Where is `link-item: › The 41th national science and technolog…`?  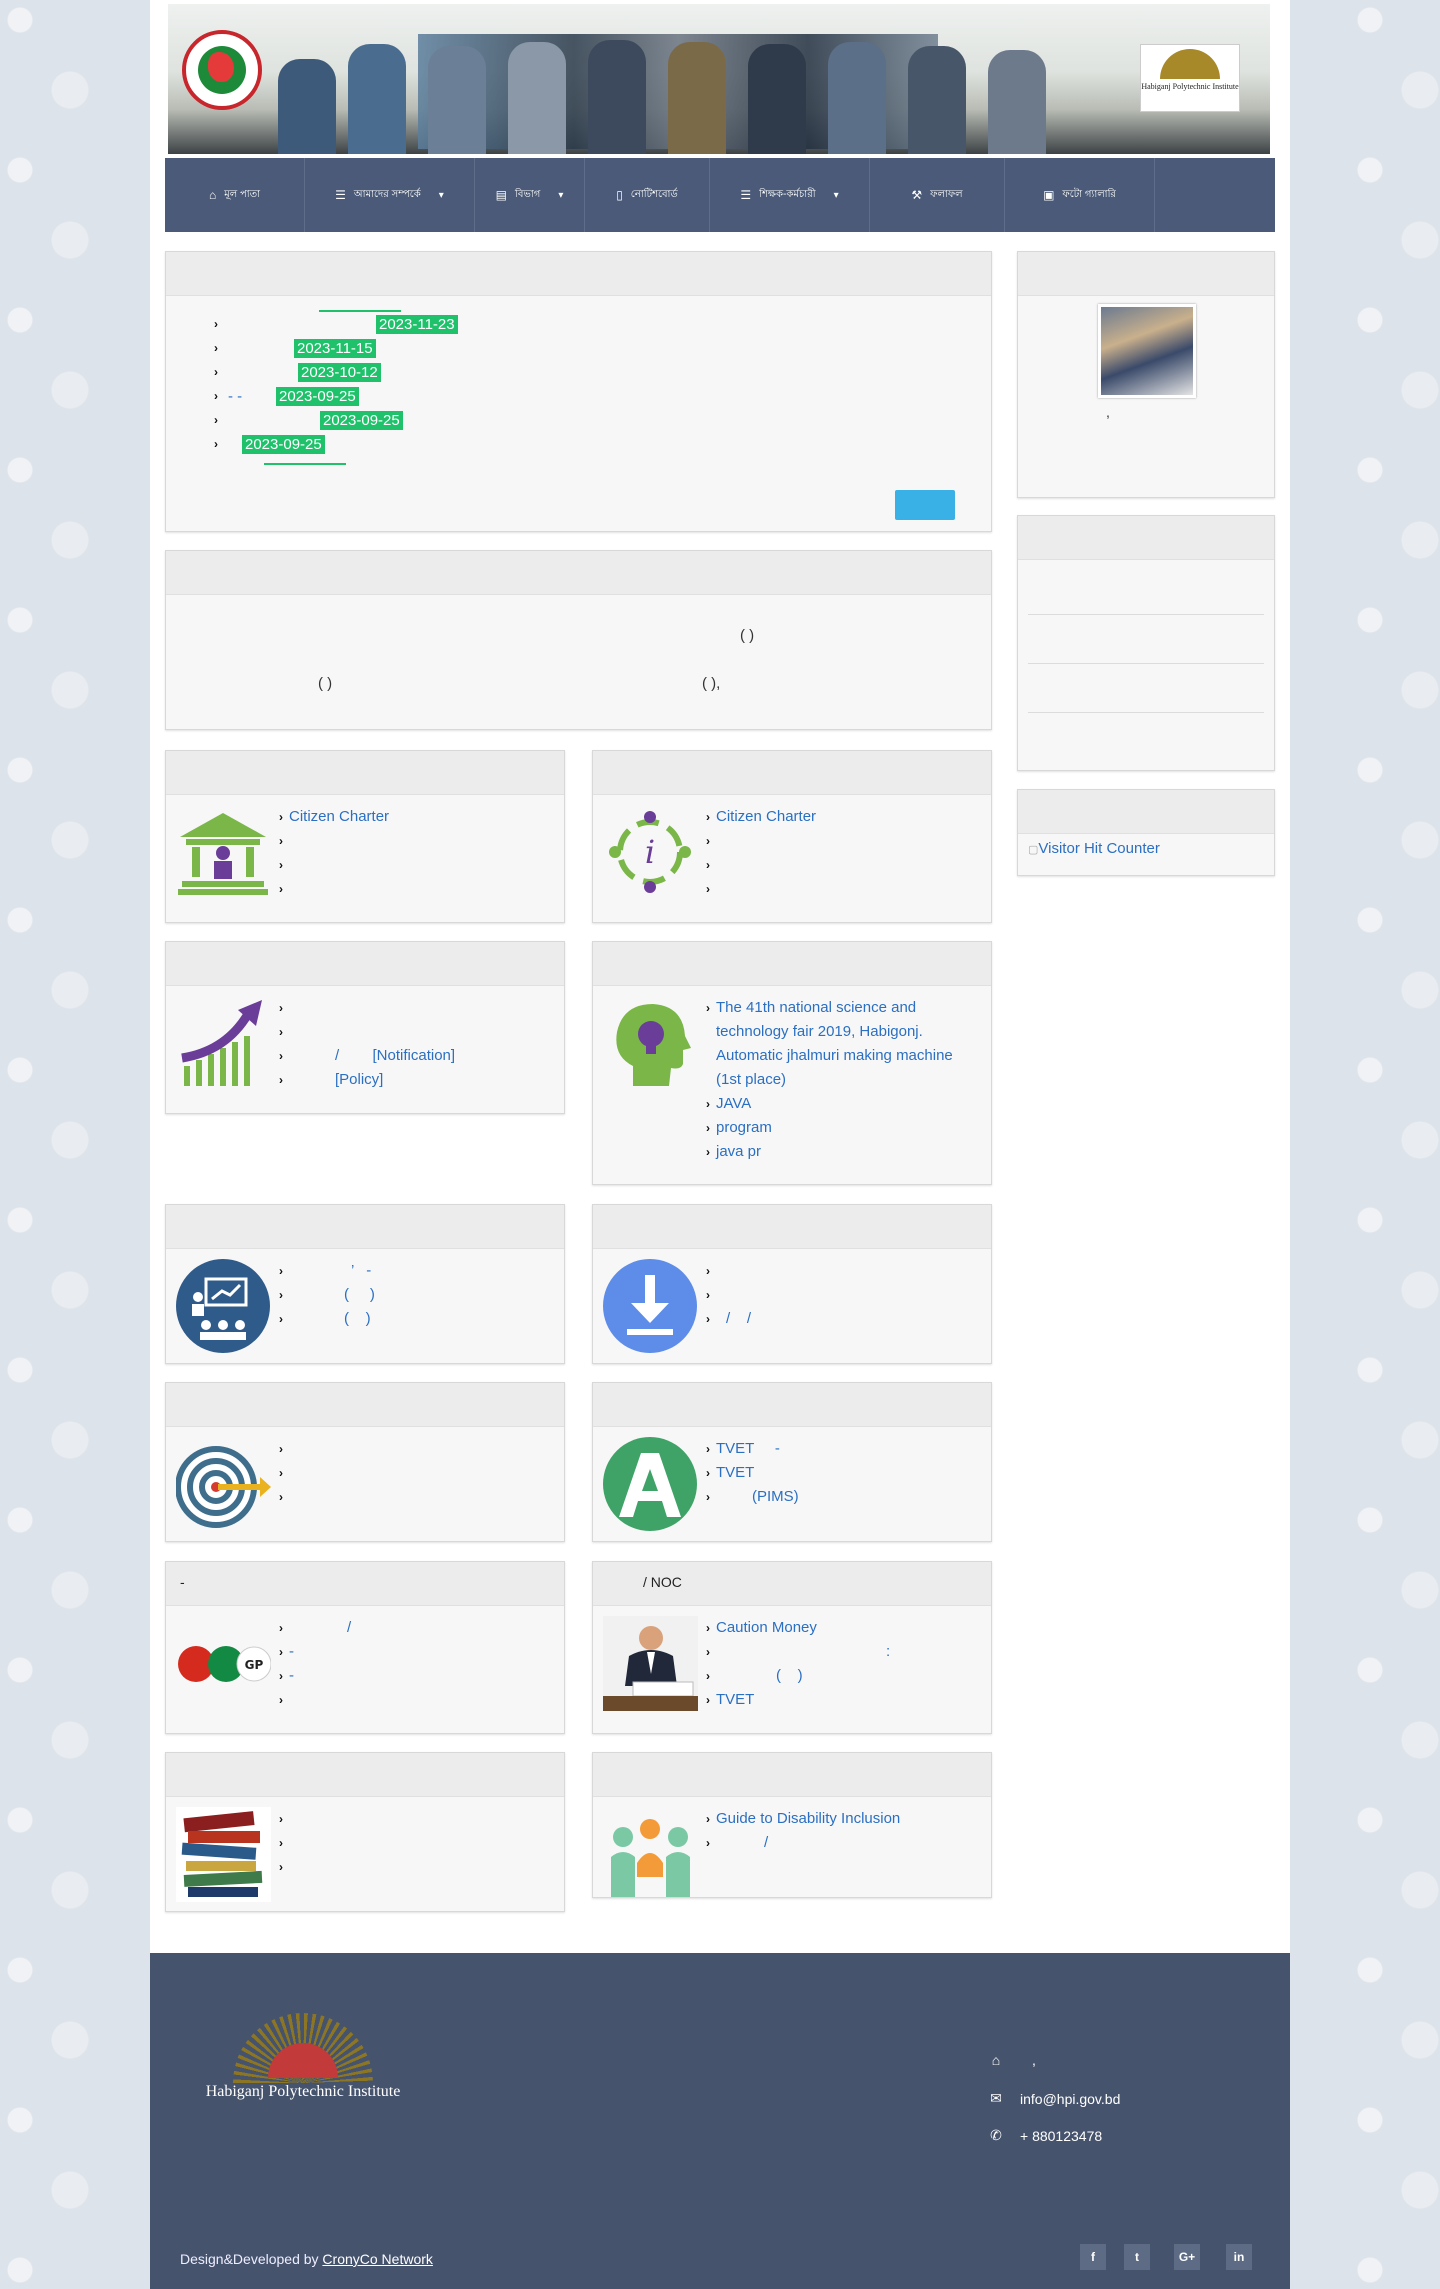
link-item: › The 41th national science and technolog… is located at coordinates (843, 1044).